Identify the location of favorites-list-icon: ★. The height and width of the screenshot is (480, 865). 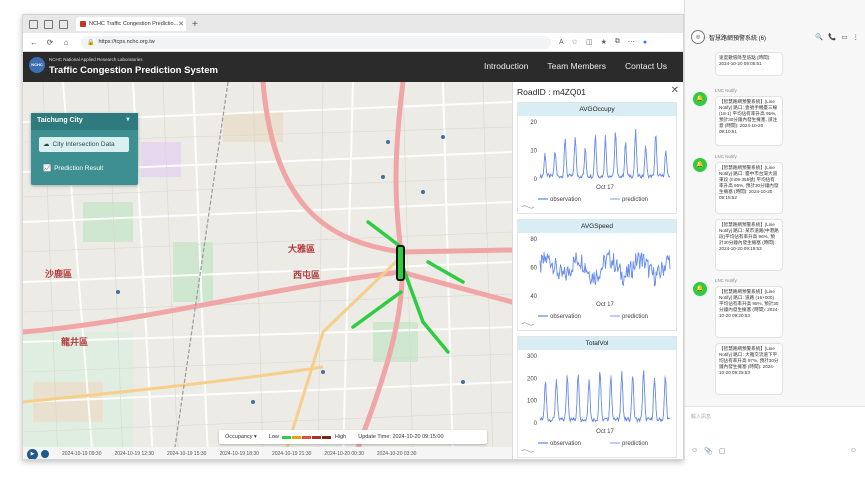
(604, 42).